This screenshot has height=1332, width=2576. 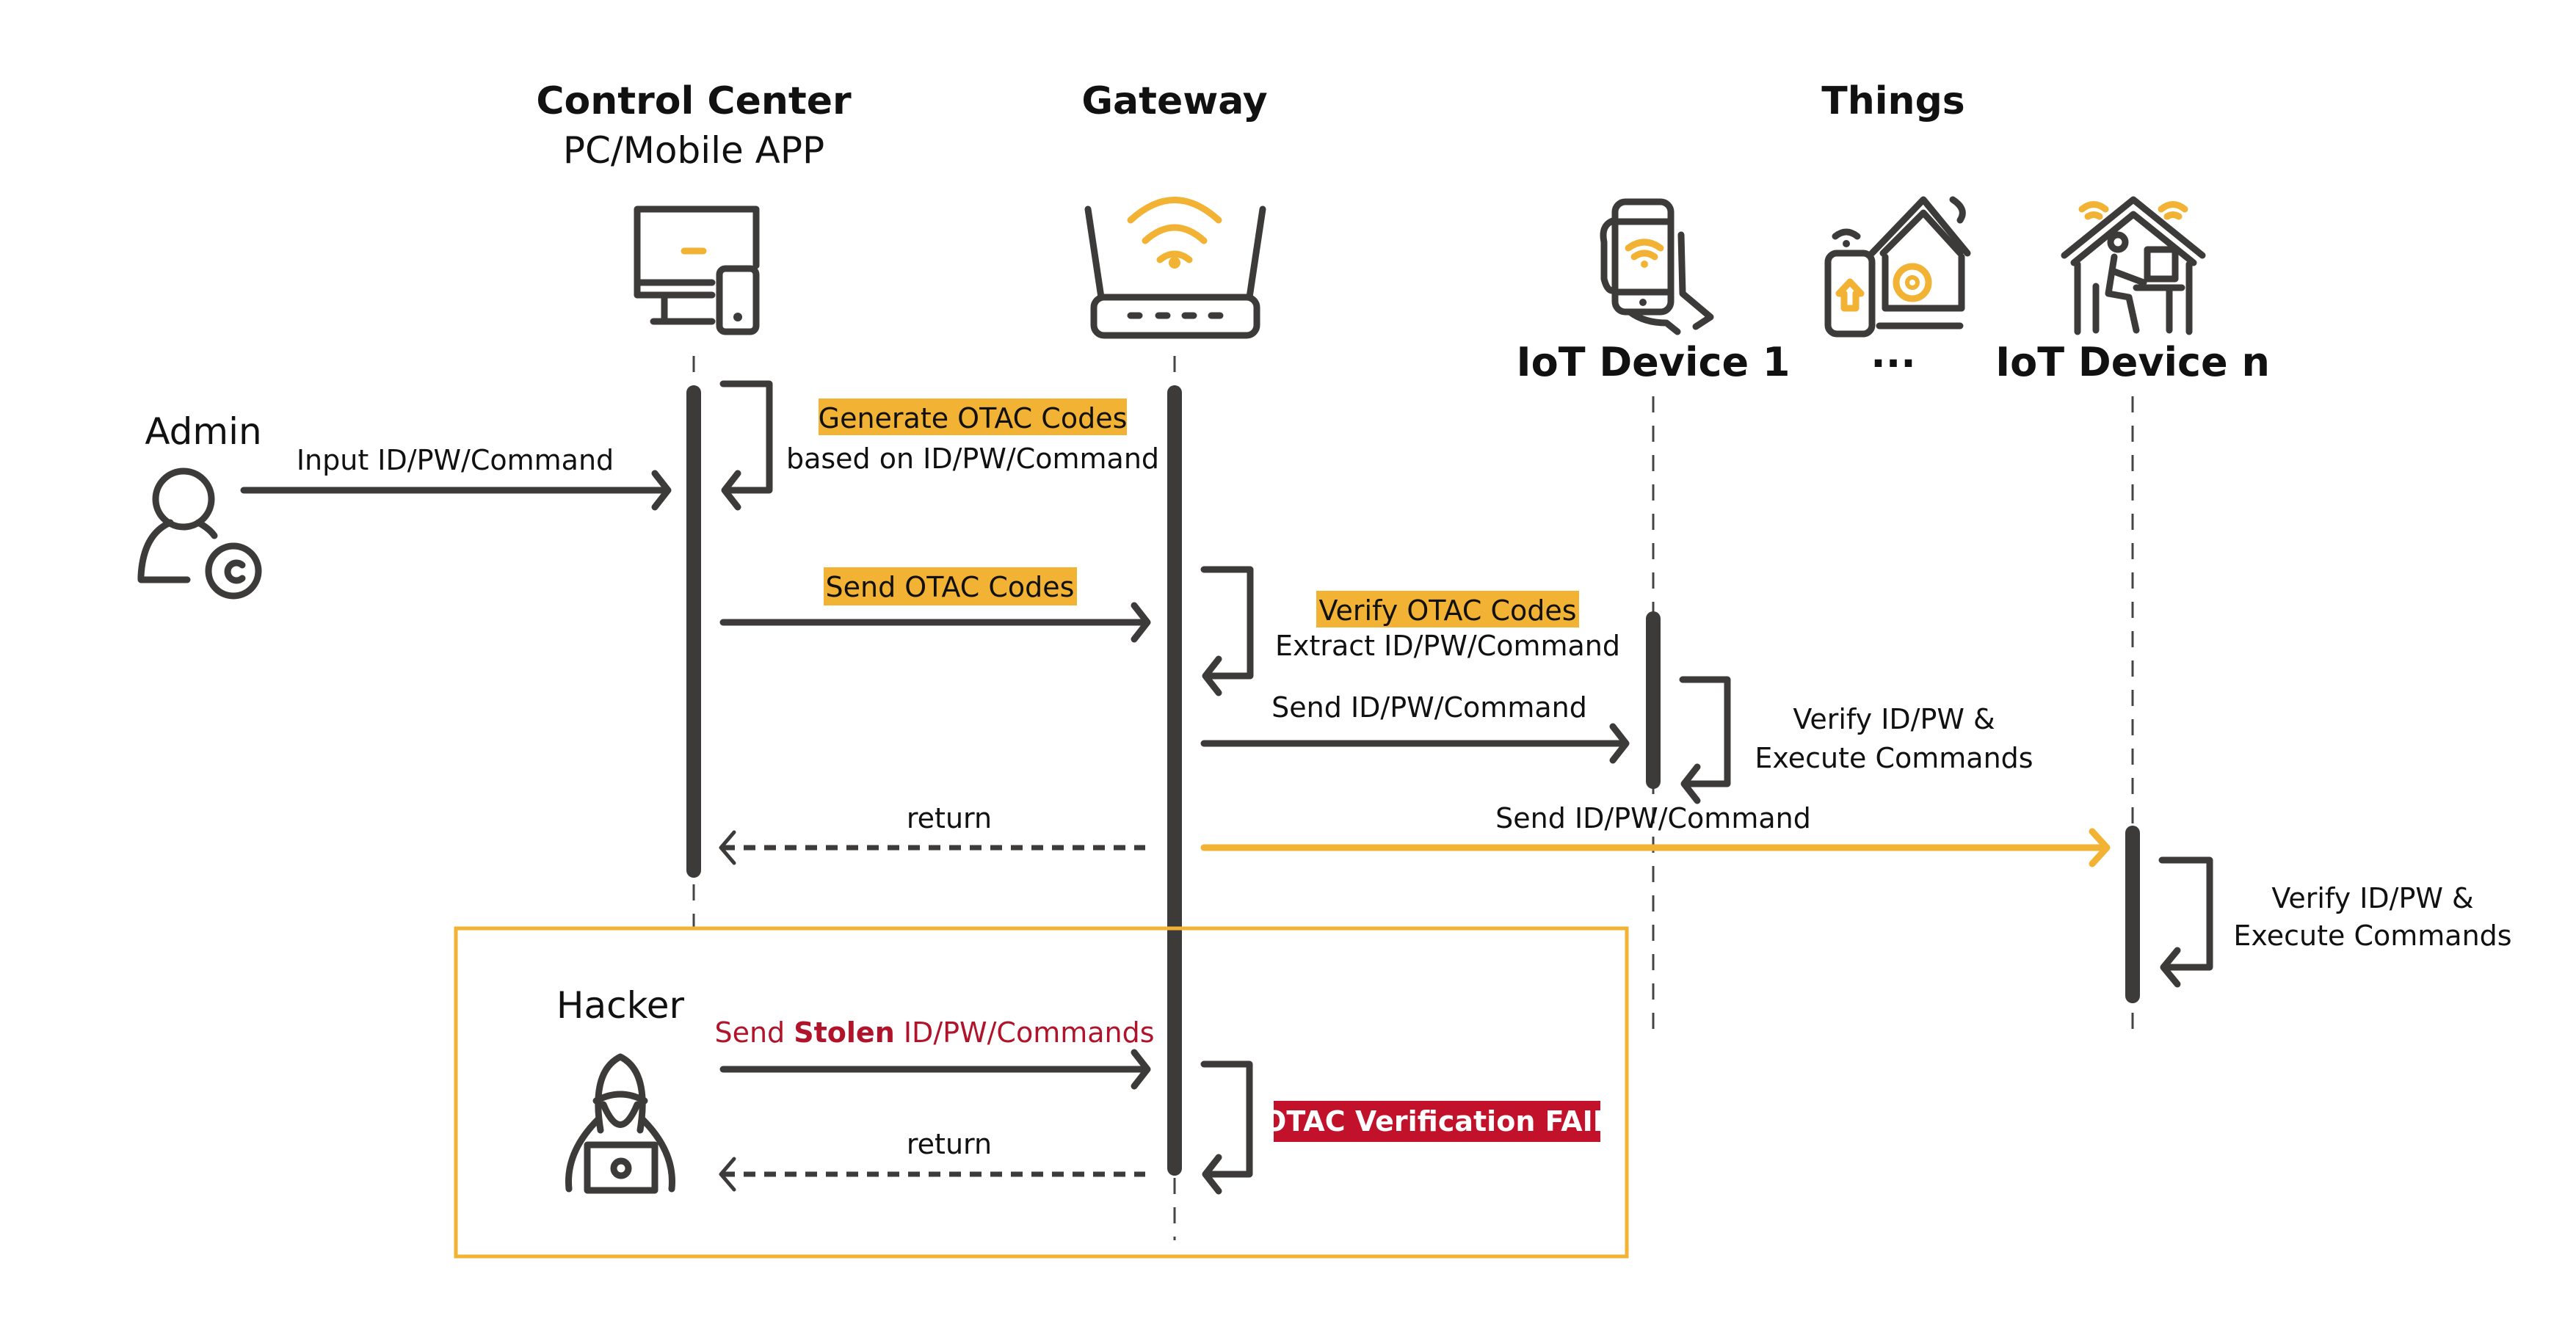 What do you see at coordinates (950, 818) in the screenshot?
I see `return-cc-label: return` at bounding box center [950, 818].